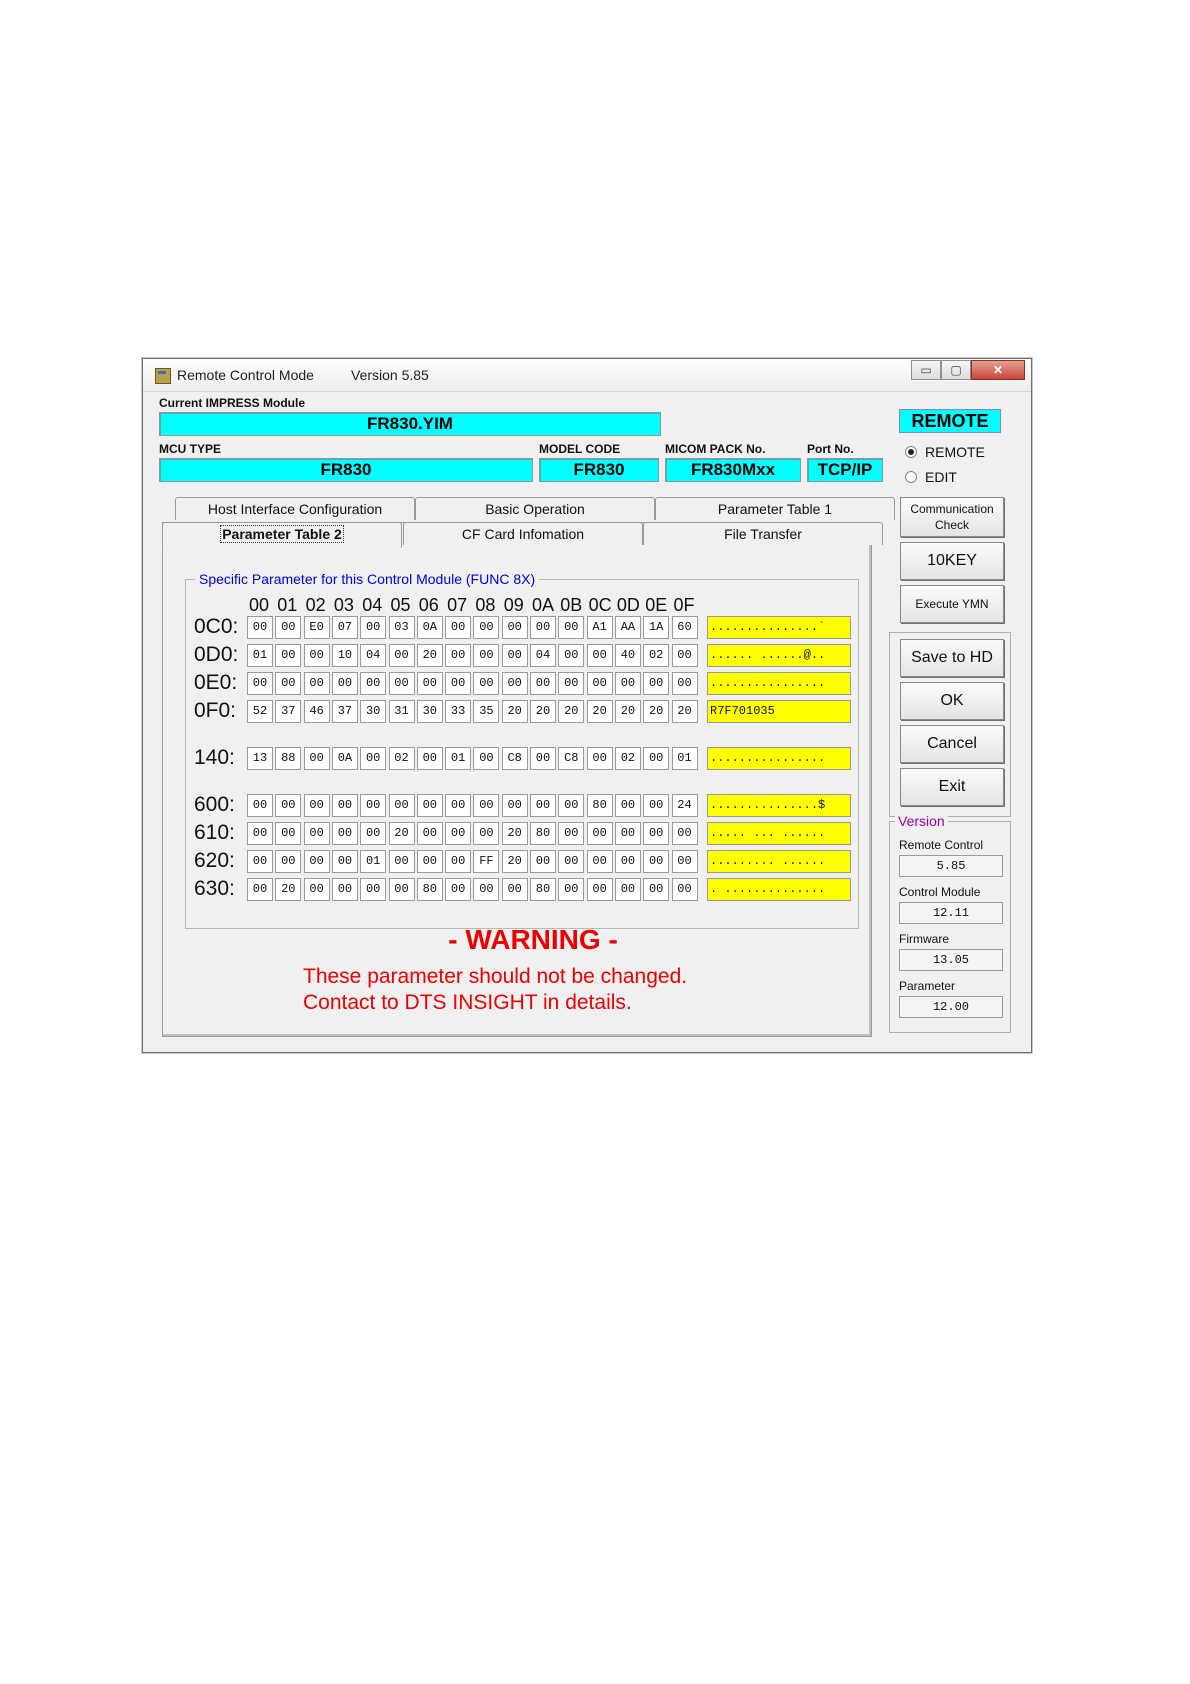 The width and height of the screenshot is (1190, 1684). What do you see at coordinates (926, 370) in the screenshot?
I see `minimize-icon: ▭` at bounding box center [926, 370].